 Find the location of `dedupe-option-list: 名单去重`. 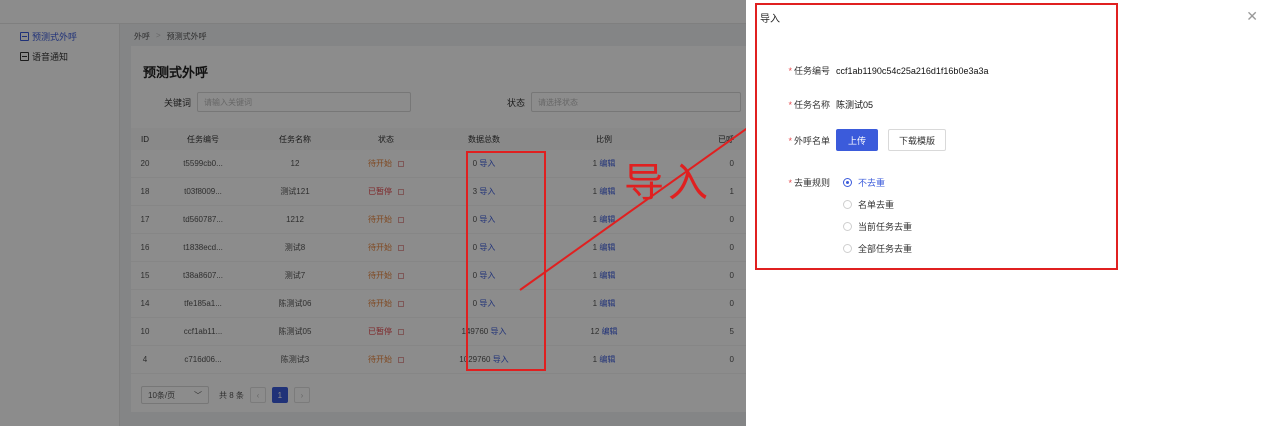

dedupe-option-list: 名单去重 is located at coordinates (868, 204).